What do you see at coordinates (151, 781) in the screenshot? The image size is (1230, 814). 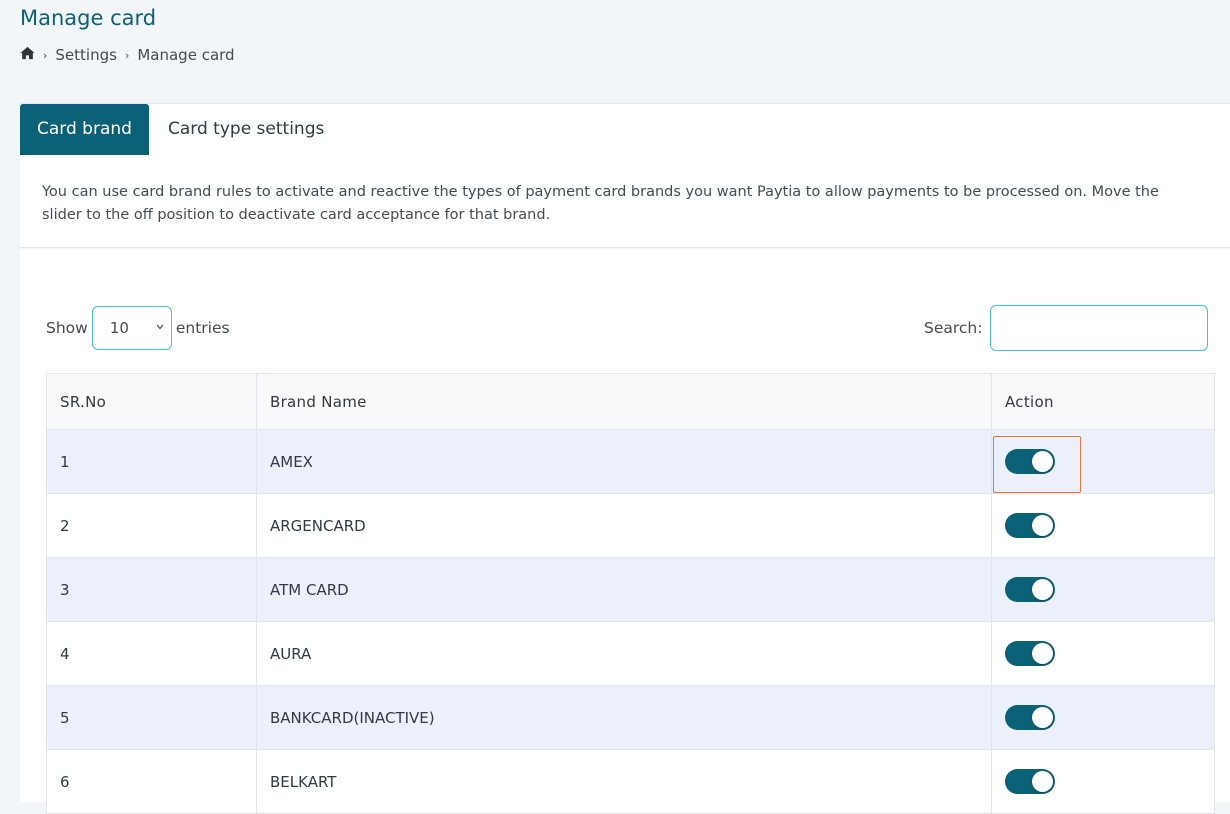 I see `cell-sr-no: 6` at bounding box center [151, 781].